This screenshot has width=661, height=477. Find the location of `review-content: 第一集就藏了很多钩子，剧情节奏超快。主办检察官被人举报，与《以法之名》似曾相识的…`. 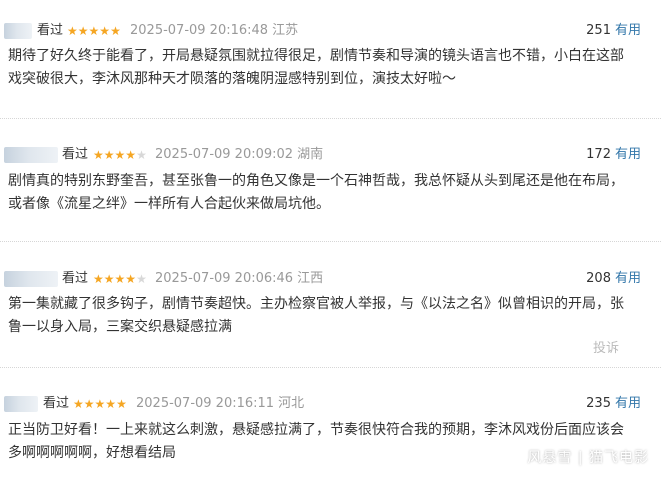

review-content: 第一集就藏了很多钩子，剧情节奏超快。主办检察官被人举报，与《以法之名》似曾相识的… is located at coordinates (316, 315).